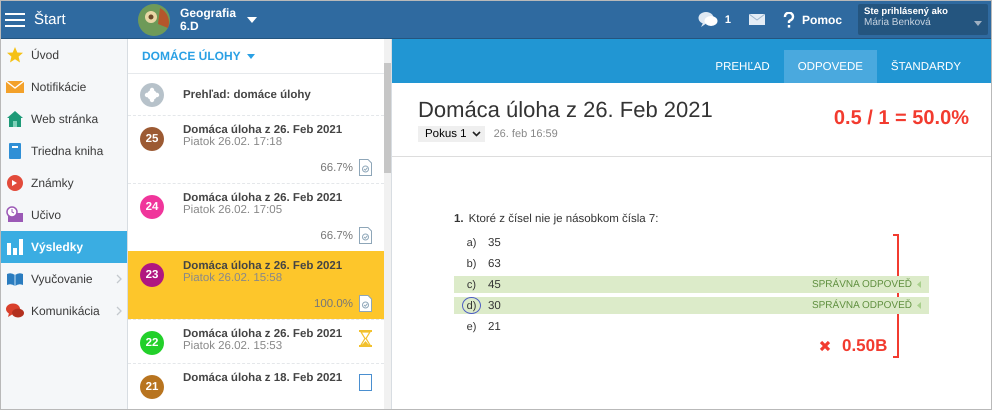 This screenshot has height=410, width=992. What do you see at coordinates (256, 94) in the screenshot?
I see `overview-item: Prehľad: domáce úlohy` at bounding box center [256, 94].